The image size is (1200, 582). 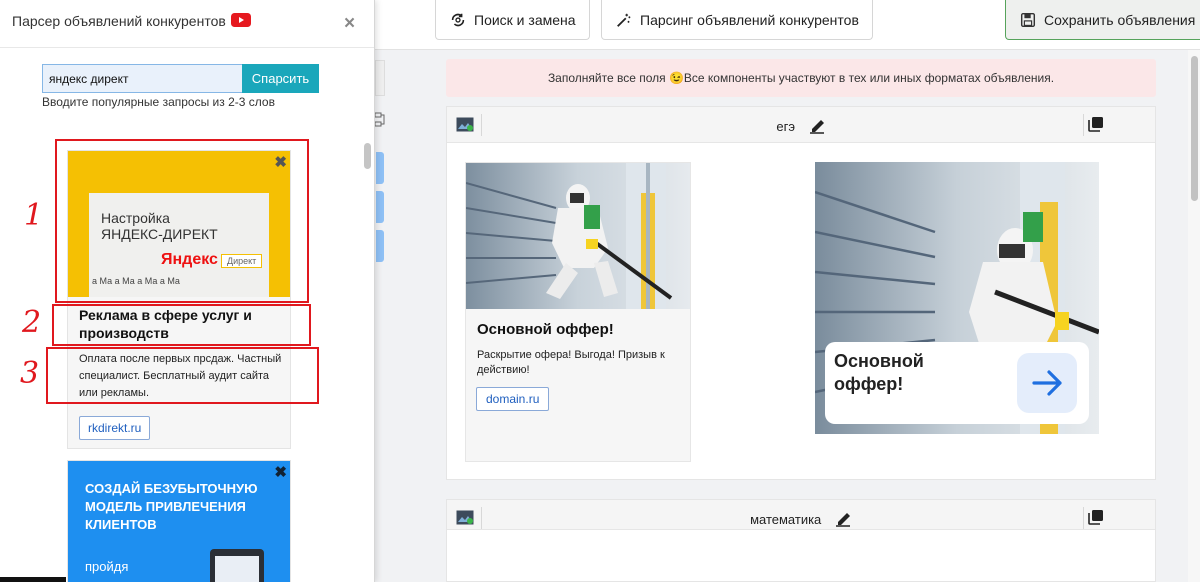 I want to click on youtube-icon, so click(x=241, y=20).